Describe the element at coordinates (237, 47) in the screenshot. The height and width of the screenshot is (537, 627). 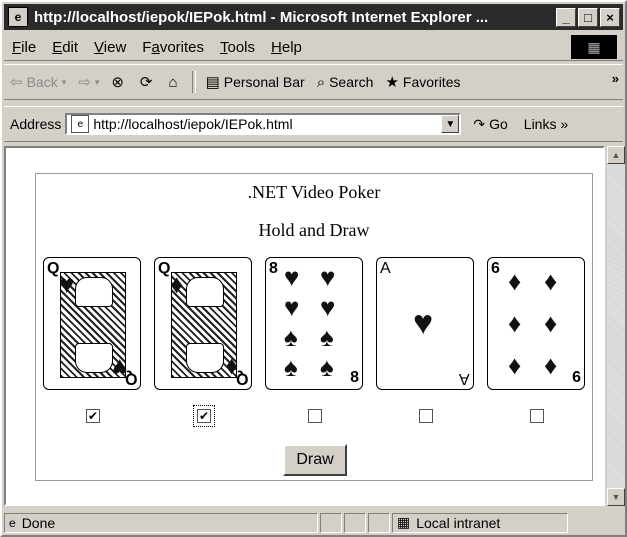
I see `menu-tools: Tools` at that location.